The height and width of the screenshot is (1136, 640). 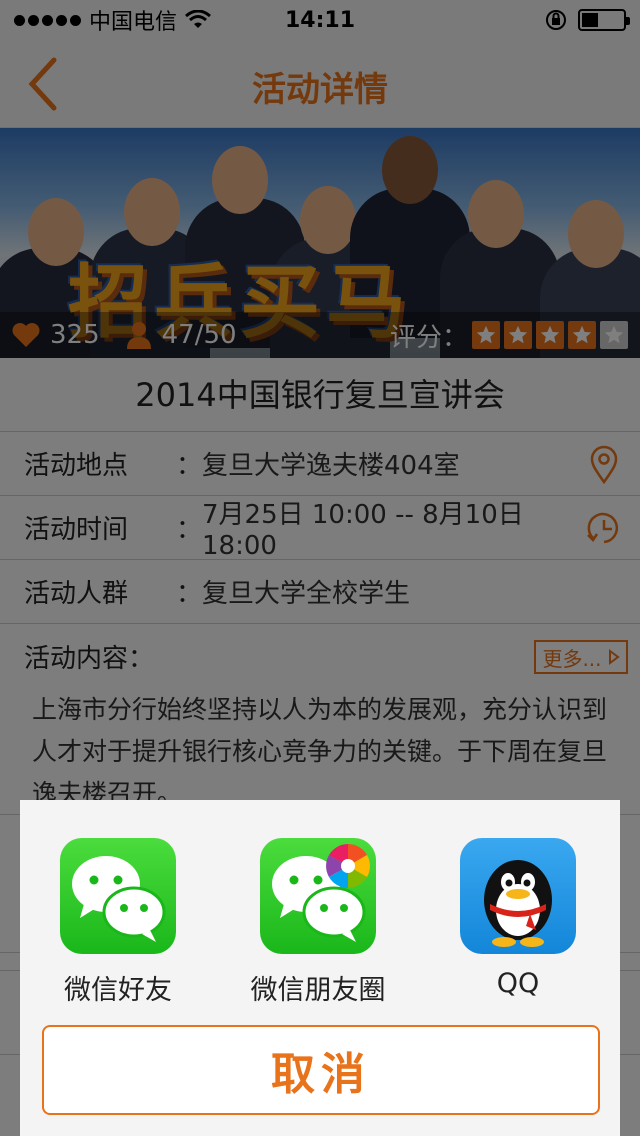 I want to click on wechat-moments-icon, so click(x=318, y=896).